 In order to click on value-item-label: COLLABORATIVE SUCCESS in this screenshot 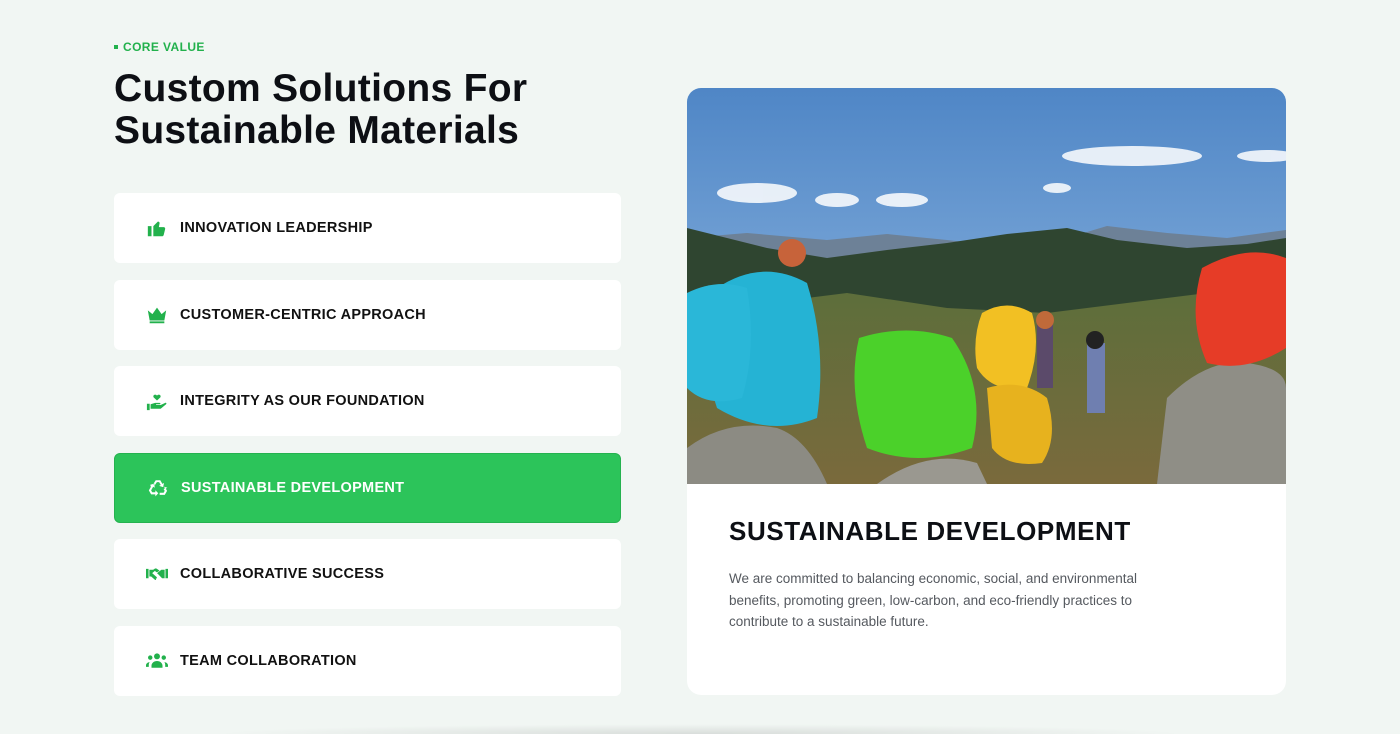, I will do `click(282, 574)`.